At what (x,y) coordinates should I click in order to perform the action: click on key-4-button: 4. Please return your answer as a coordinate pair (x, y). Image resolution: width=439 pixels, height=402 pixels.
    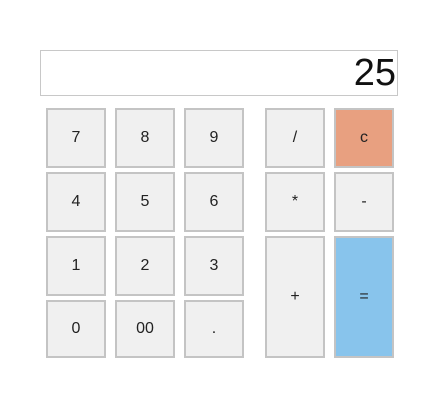
    Looking at the image, I should click on (76, 202).